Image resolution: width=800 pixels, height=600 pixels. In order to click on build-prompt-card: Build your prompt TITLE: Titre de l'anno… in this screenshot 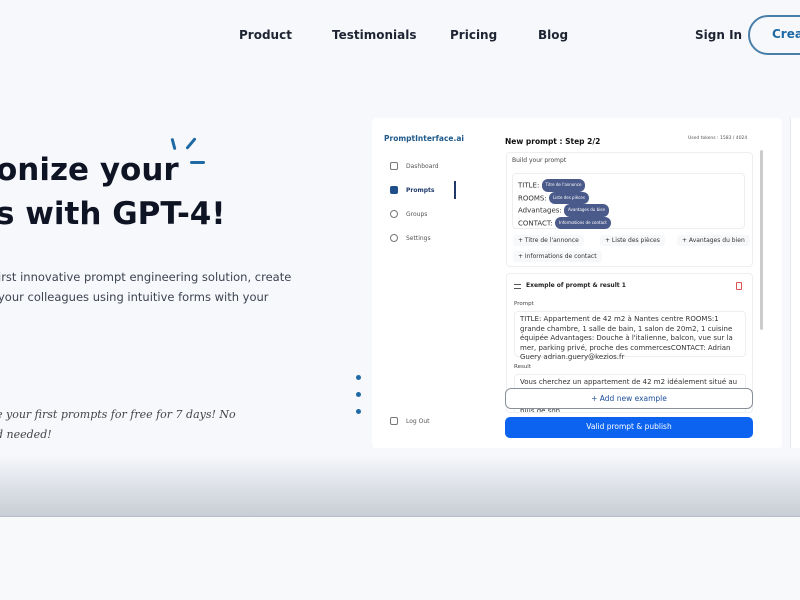, I will do `click(629, 209)`.